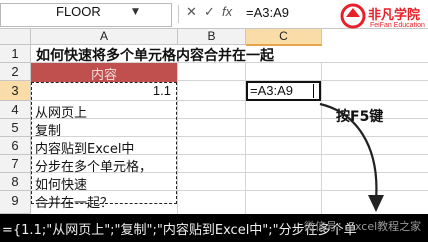  I want to click on name-box-value: FLOOR, so click(78, 11).